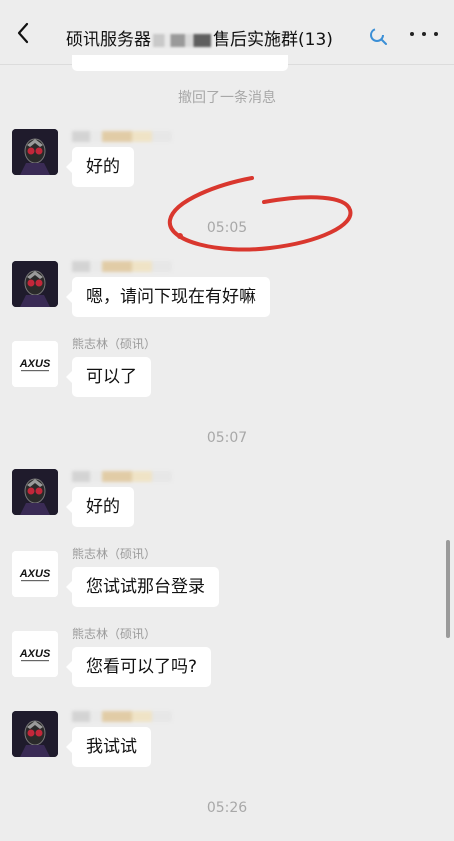  What do you see at coordinates (255, 40) in the screenshot?
I see `chat-title-suffix: 售后实施群` at bounding box center [255, 40].